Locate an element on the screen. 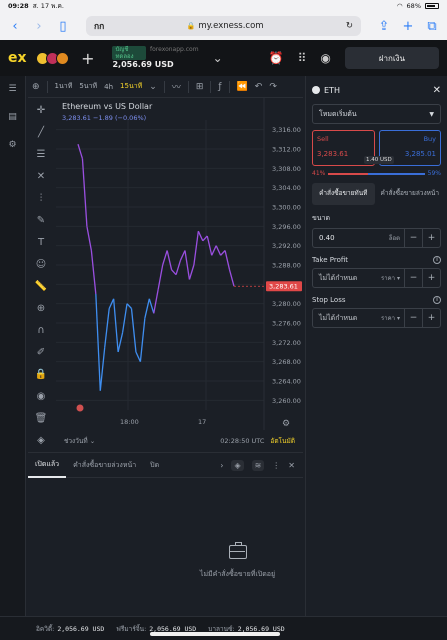 The image size is (447, 640). share-icon: ⇪ is located at coordinates (384, 26).